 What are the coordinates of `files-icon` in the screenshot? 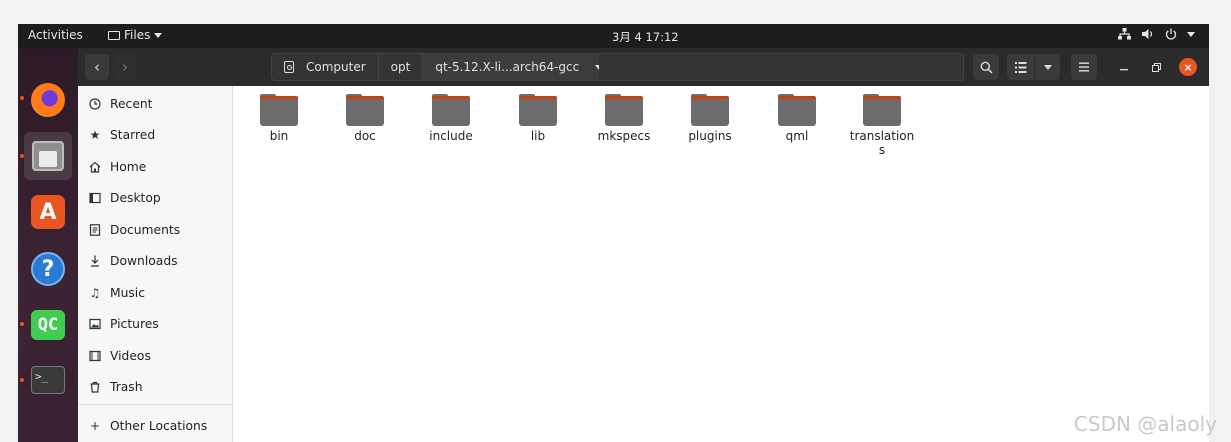 It's located at (48, 156).